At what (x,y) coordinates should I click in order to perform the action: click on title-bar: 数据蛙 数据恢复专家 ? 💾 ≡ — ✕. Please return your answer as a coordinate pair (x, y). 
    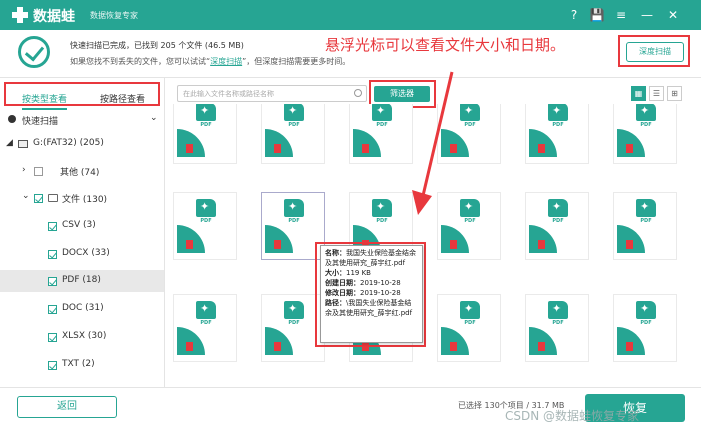
    Looking at the image, I should click on (350, 15).